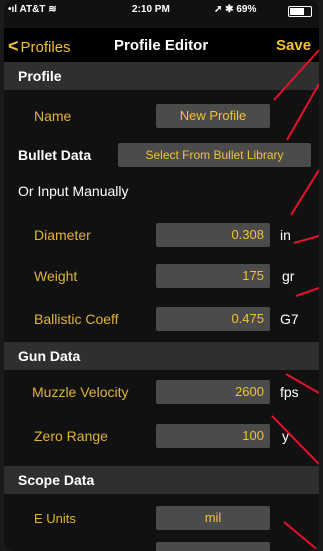 The image size is (323, 551). Describe the element at coordinates (295, 300) in the screenshot. I see `annotation-lines` at that location.